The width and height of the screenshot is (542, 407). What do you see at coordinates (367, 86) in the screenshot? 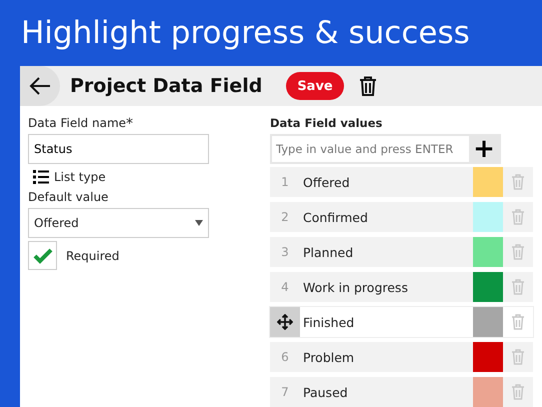
I see `delete-icon` at bounding box center [367, 86].